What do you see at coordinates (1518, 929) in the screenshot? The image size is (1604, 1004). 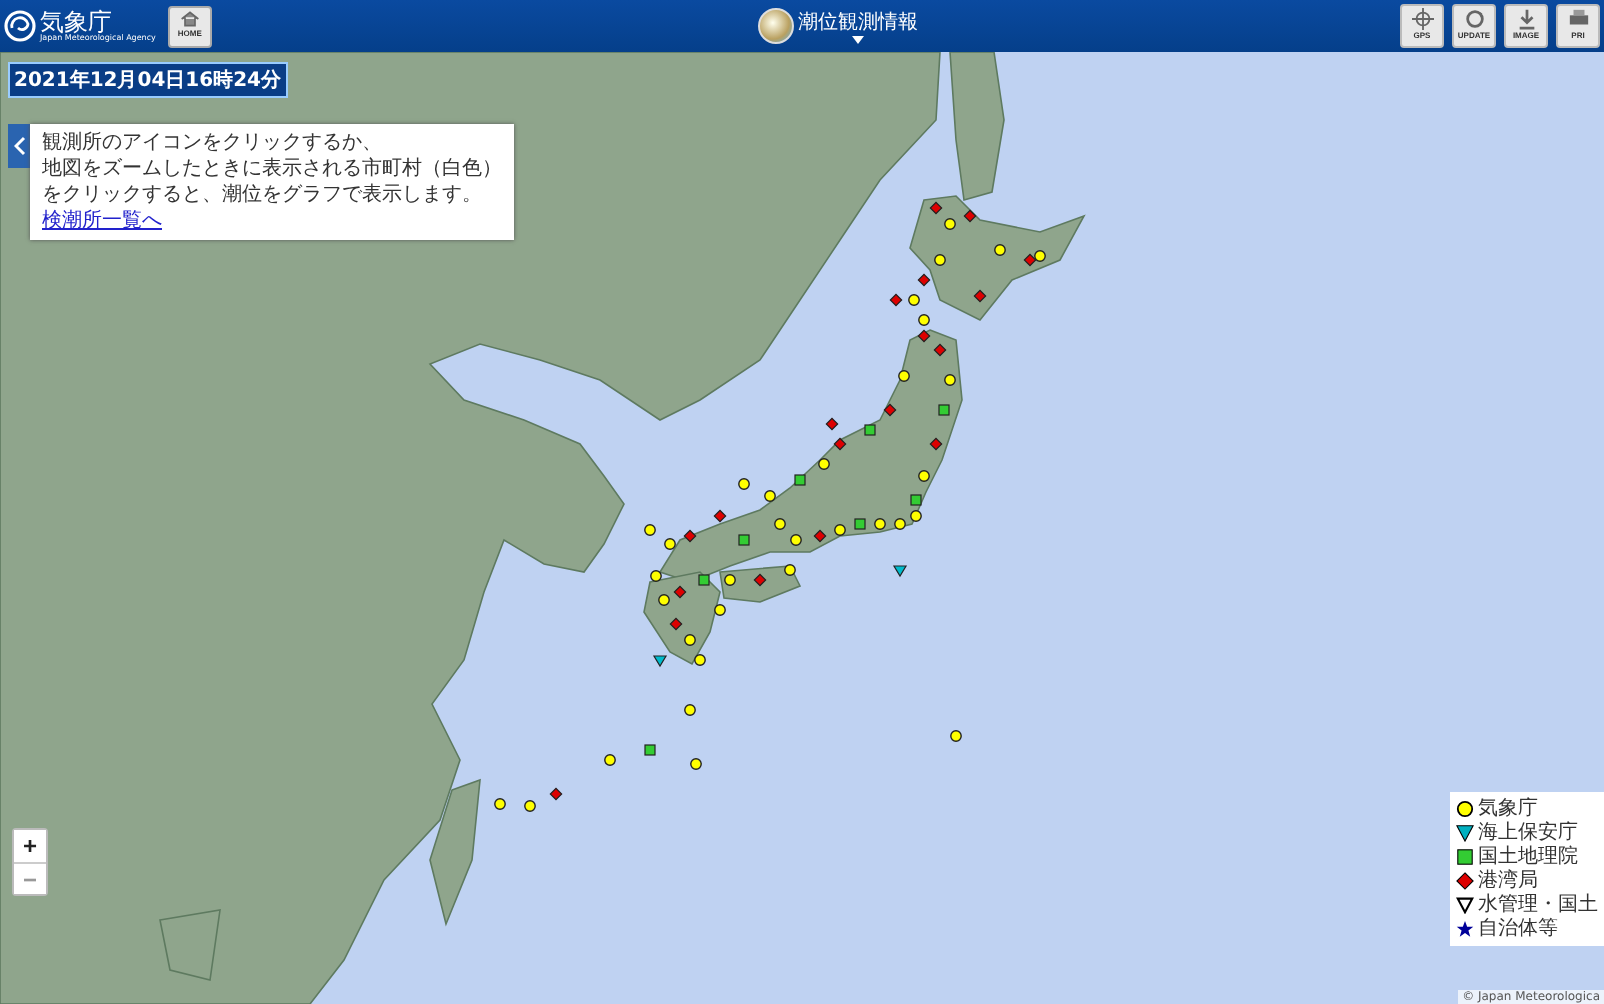 I see `legend-label: 自治体等` at bounding box center [1518, 929].